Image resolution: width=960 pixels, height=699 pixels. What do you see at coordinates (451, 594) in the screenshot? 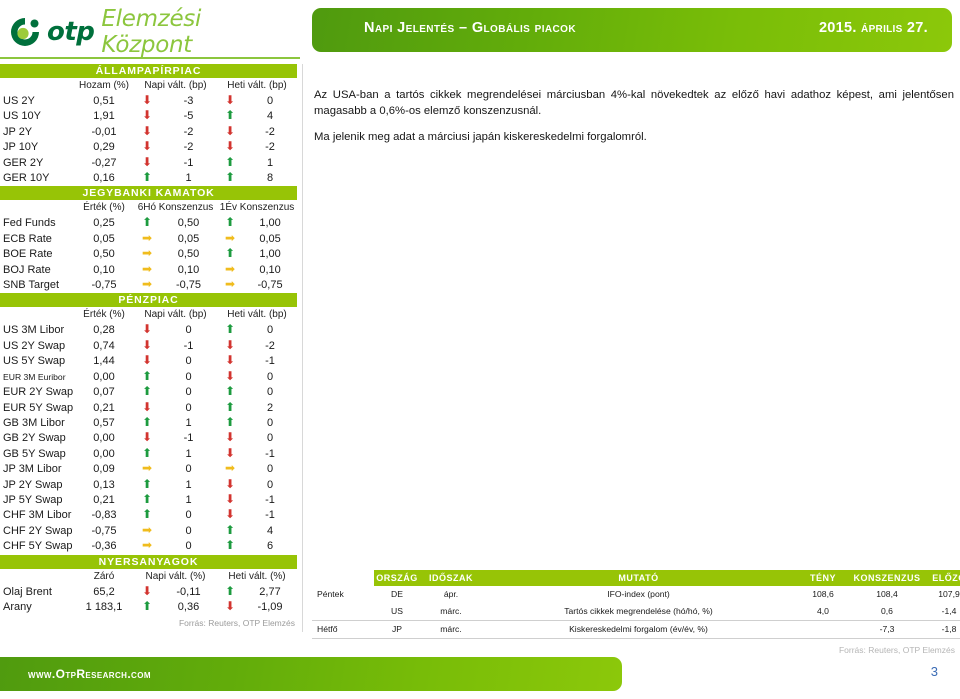
I see `calendar-period: ápr.` at bounding box center [451, 594].